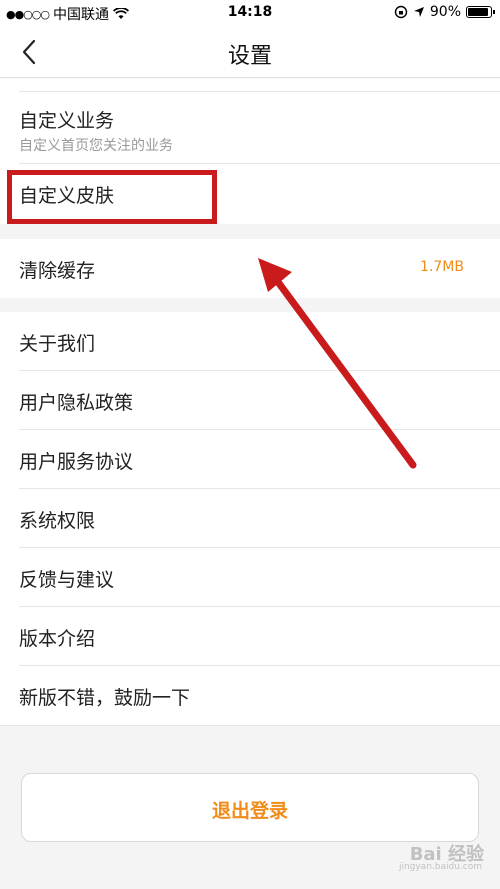 The width and height of the screenshot is (500, 889). I want to click on row-label: 用户服务协议, so click(76, 462).